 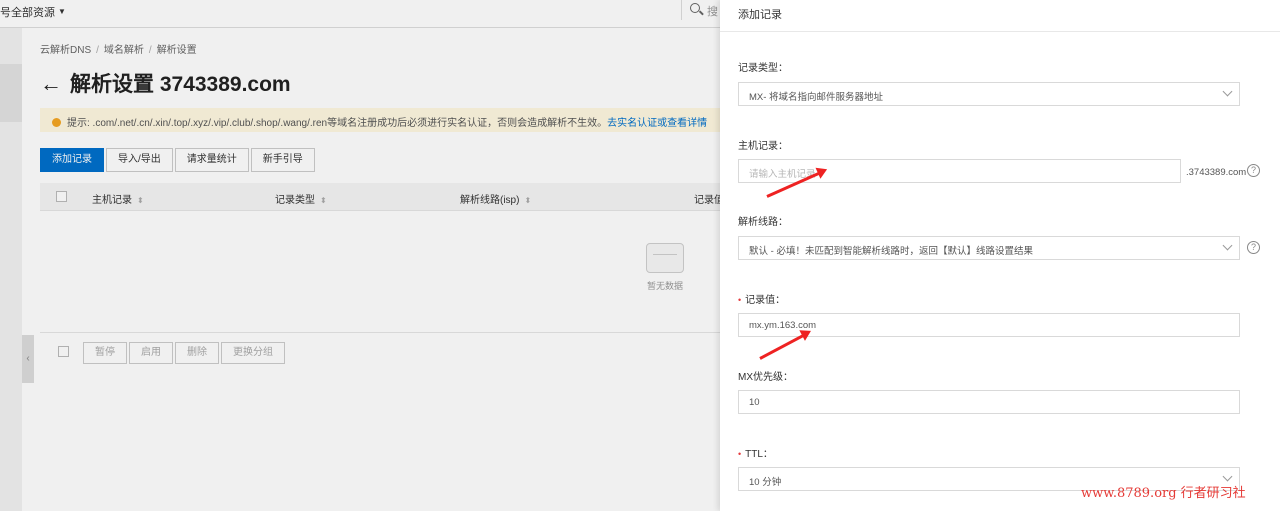 What do you see at coordinates (1000, 31) in the screenshot?
I see `drawer-divider` at bounding box center [1000, 31].